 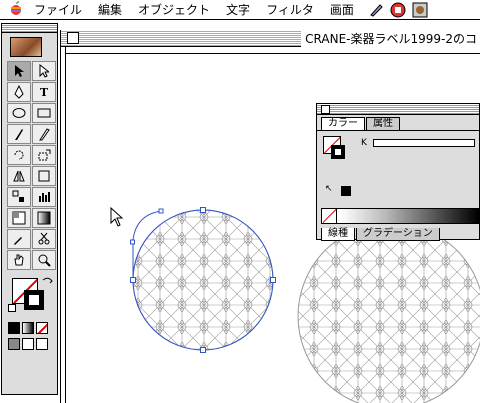 What do you see at coordinates (19, 260) in the screenshot?
I see `hand-tool-icon` at bounding box center [19, 260].